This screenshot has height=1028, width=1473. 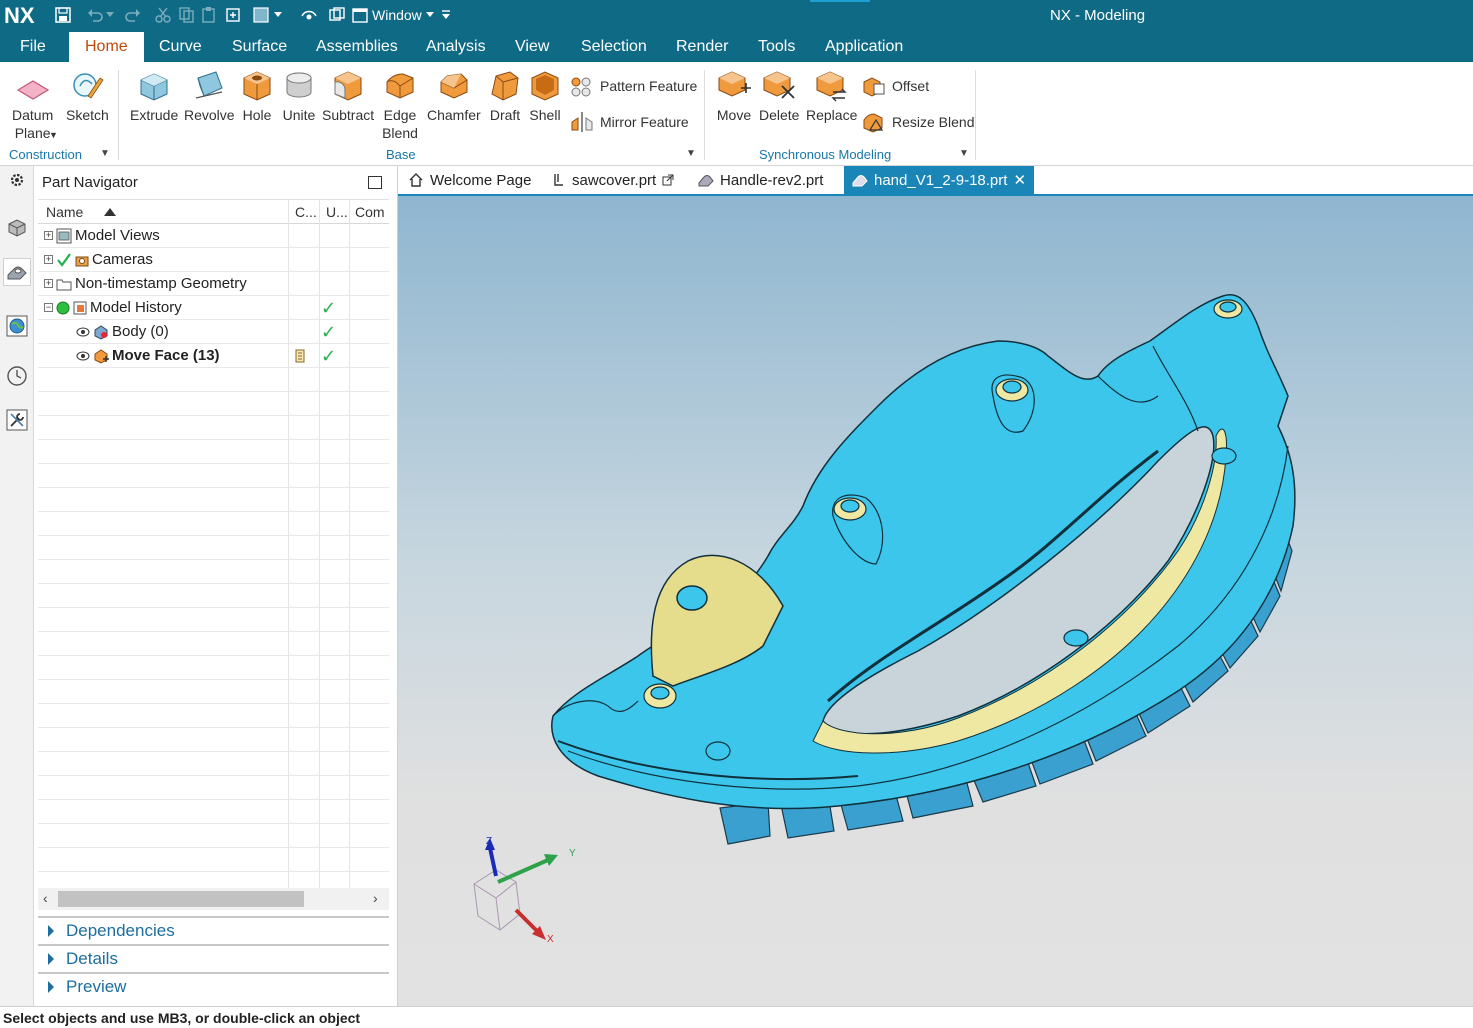 I want to click on tab-surface: Surface, so click(x=259, y=47).